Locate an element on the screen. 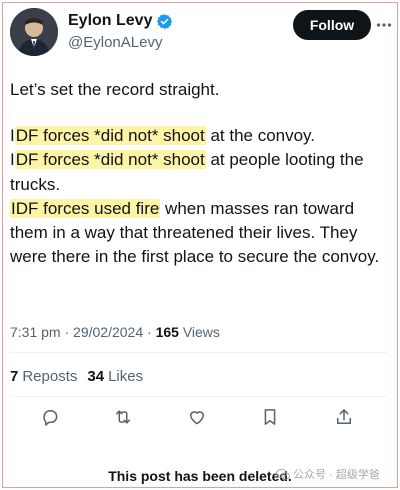 Image resolution: width=400 pixels, height=490 pixels. reposts-label: Reposts is located at coordinates (50, 376).